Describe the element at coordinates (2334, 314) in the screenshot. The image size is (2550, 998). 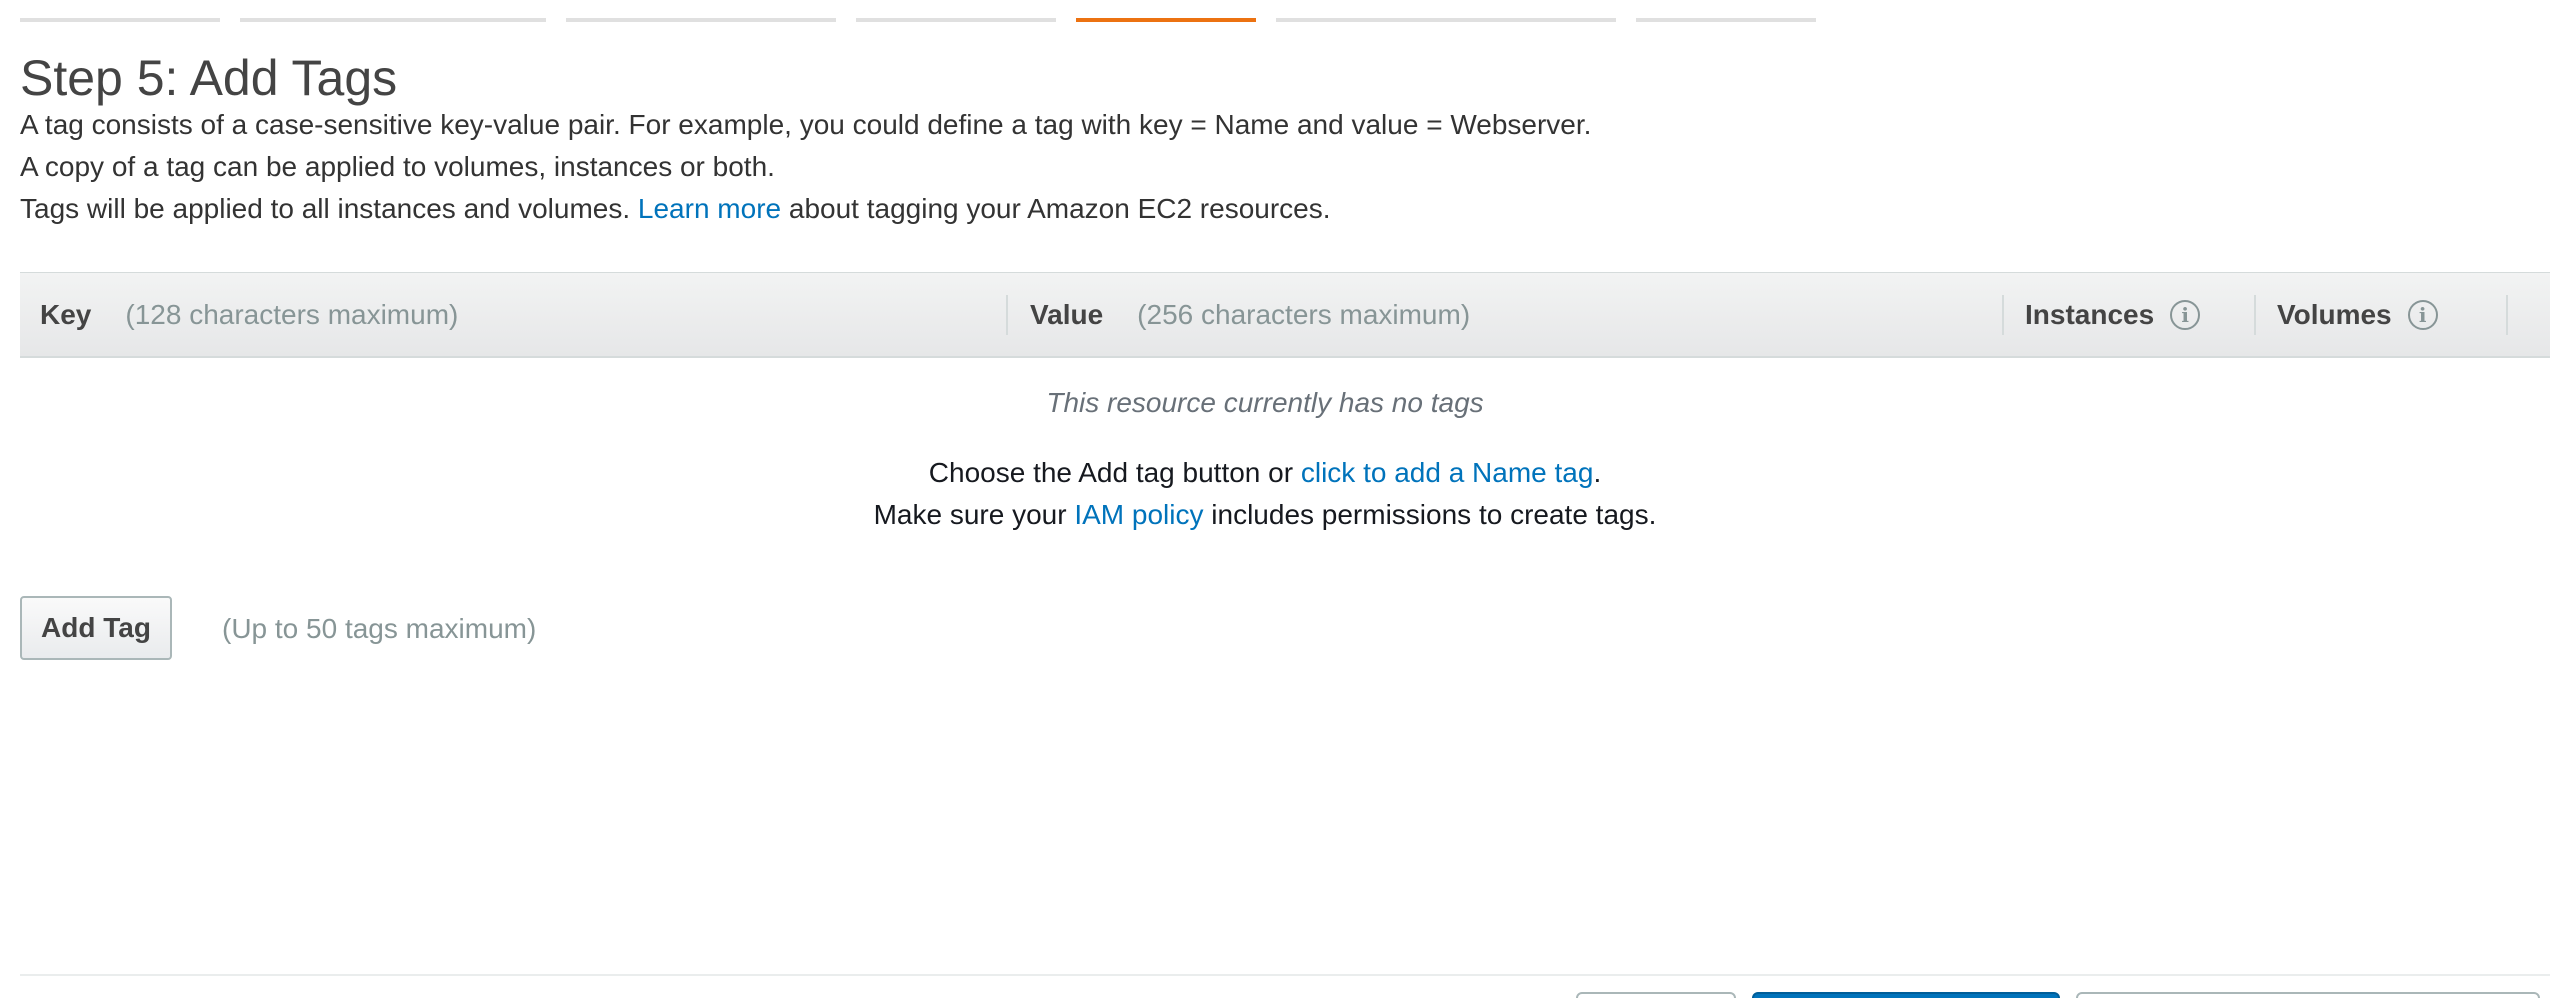
I see `column-volumes-label: Volumes` at that location.